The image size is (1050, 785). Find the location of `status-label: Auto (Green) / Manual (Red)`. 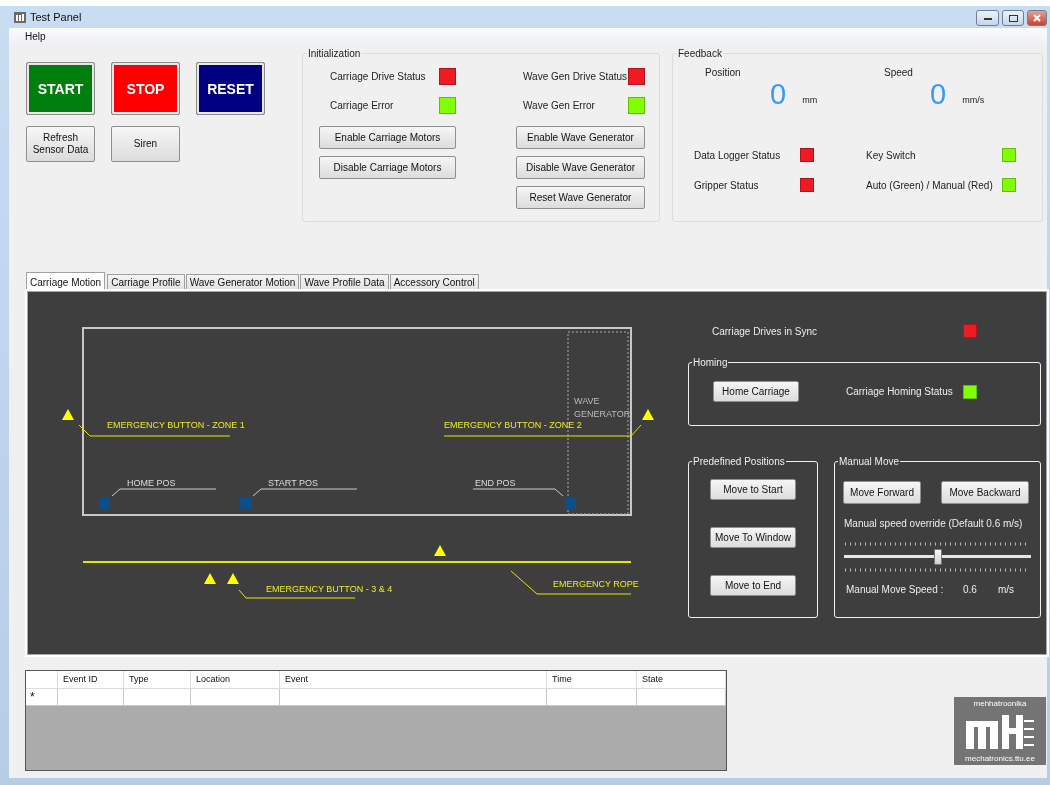

status-label: Auto (Green) / Manual (Red) is located at coordinates (929, 185).